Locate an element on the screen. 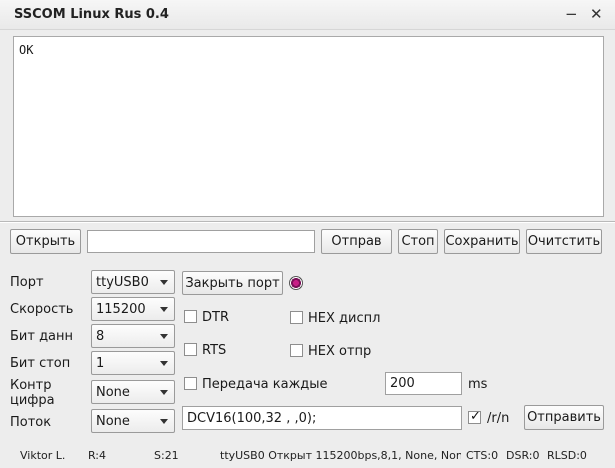 The height and width of the screenshot is (468, 615). flow-select-value: None is located at coordinates (113, 421).